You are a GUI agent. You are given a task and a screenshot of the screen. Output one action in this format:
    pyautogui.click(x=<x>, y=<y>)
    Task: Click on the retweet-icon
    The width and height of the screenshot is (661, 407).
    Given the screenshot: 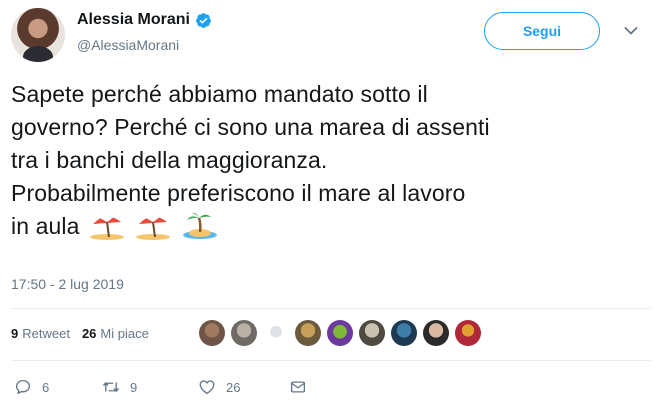 What is the action you would take?
    pyautogui.click(x=111, y=387)
    